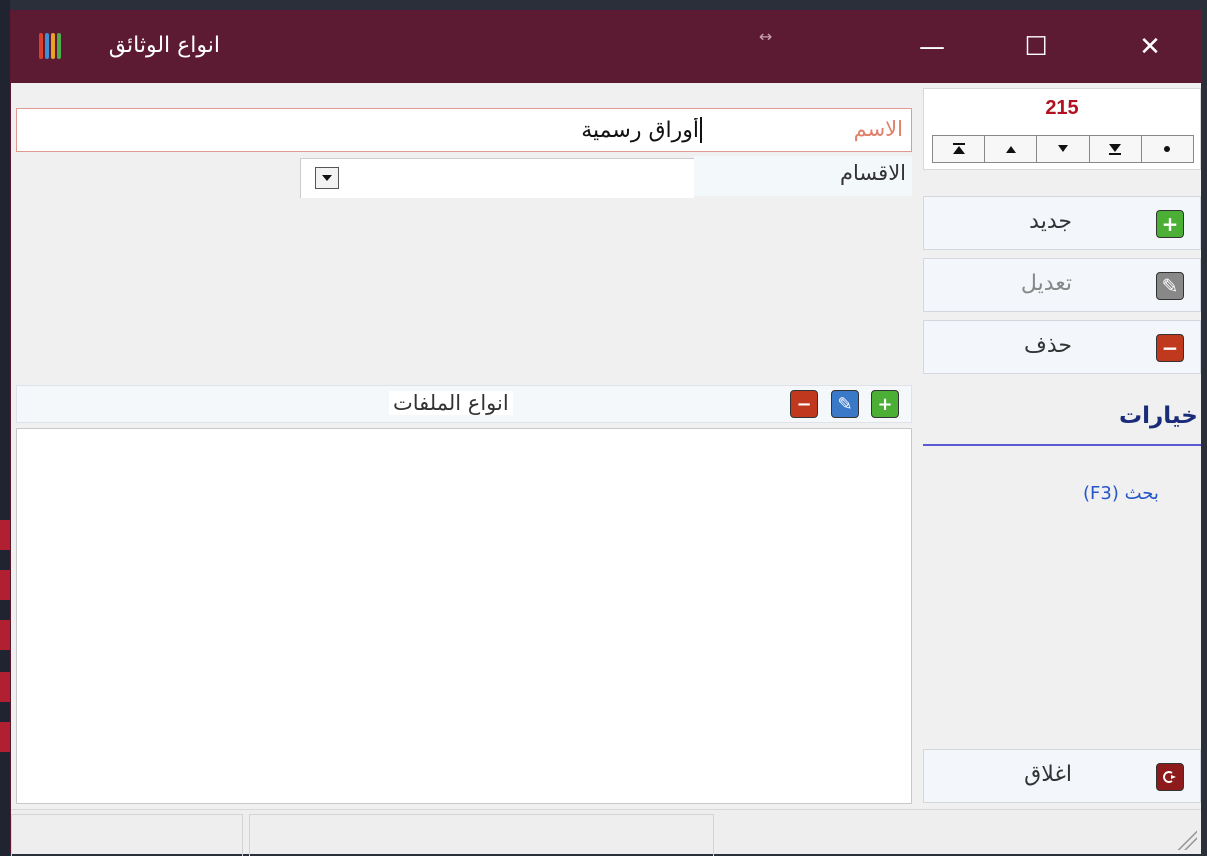 The height and width of the screenshot is (856, 1207). What do you see at coordinates (1170, 348) in the screenshot?
I see `minus-icon: −` at bounding box center [1170, 348].